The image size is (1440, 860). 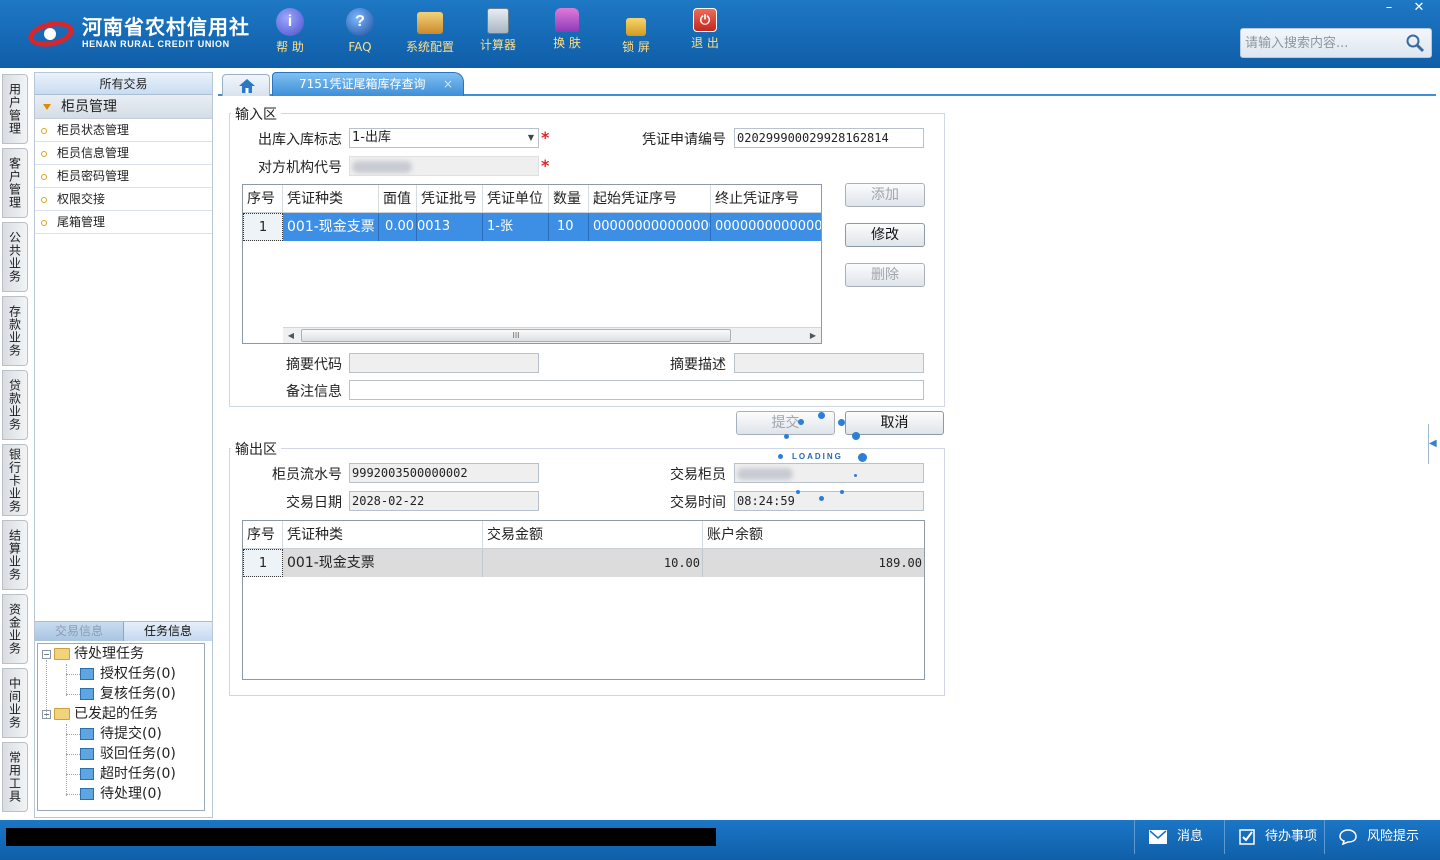 What do you see at coordinates (47, 107) in the screenshot?
I see `expand-arrow-icon` at bounding box center [47, 107].